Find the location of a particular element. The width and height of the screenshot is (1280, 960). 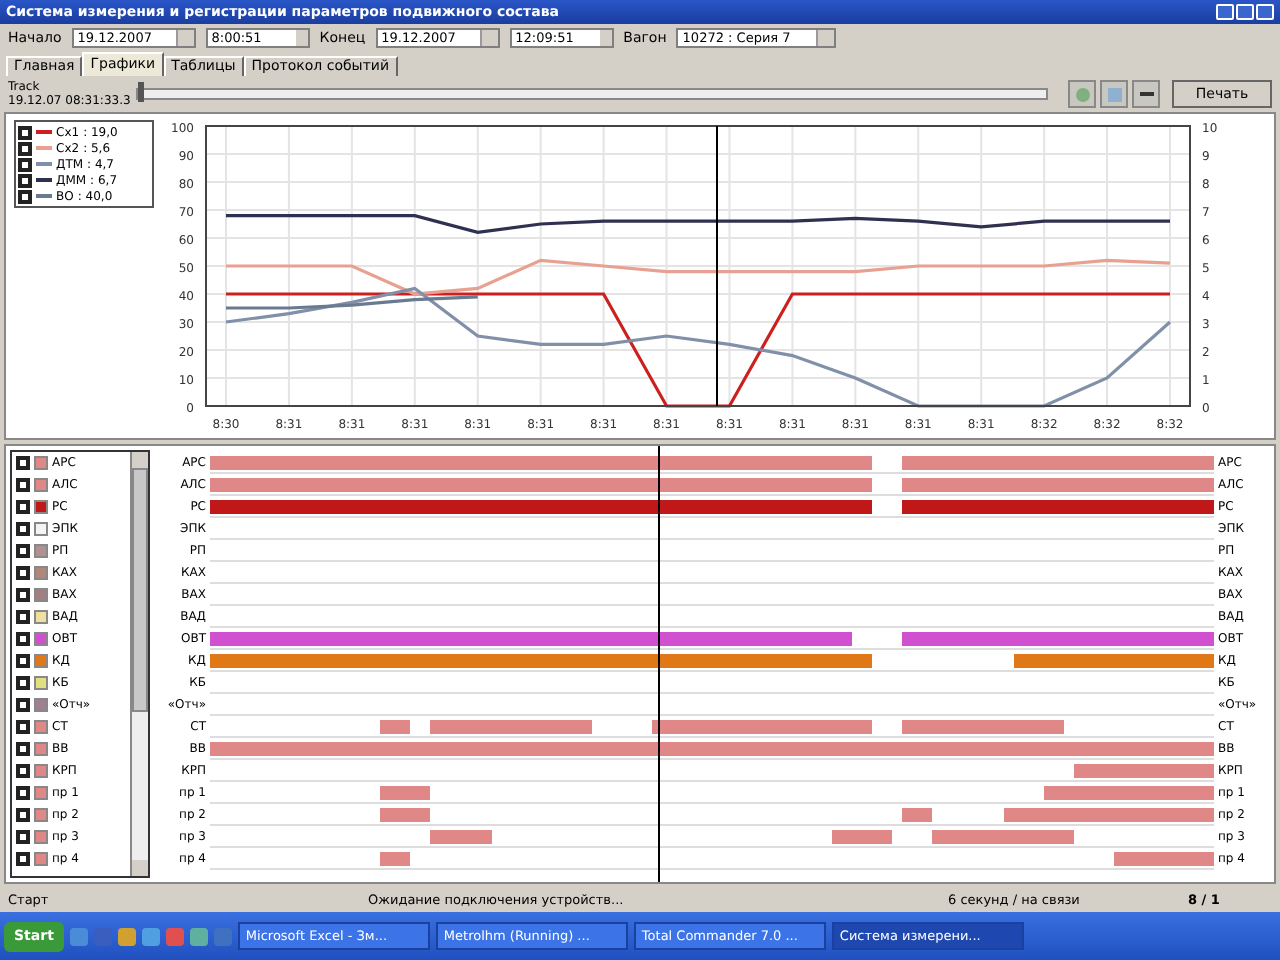

track-slider is located at coordinates (592, 94).